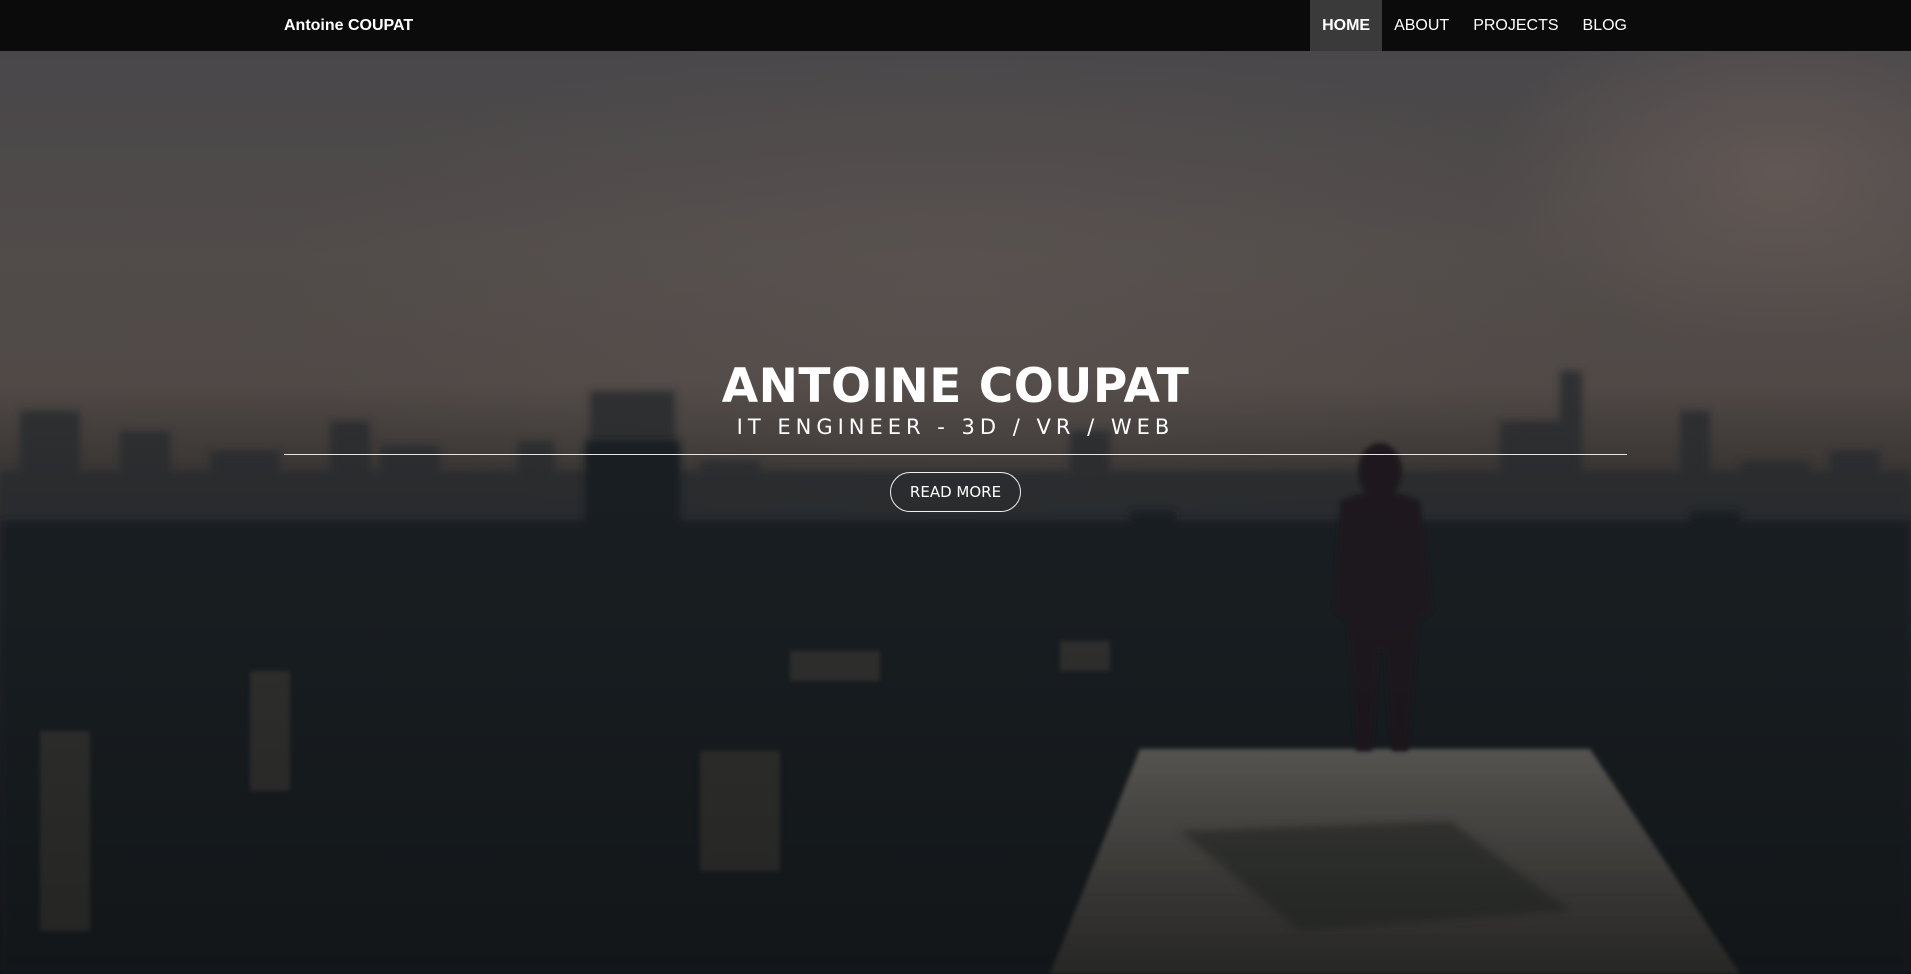 This screenshot has height=974, width=1911. I want to click on hero-title: ANTOINE COUPAT, so click(955, 386).